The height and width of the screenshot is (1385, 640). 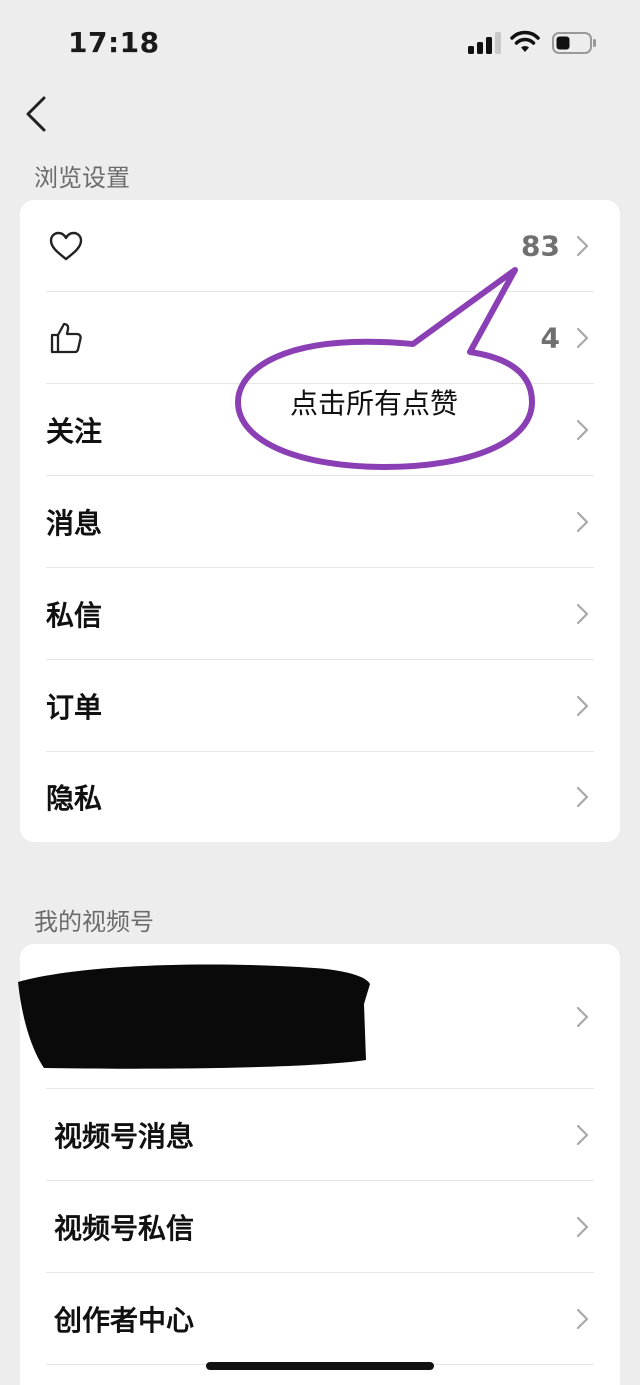 What do you see at coordinates (374, 403) in the screenshot?
I see `annotation-text: 点击所有点赞` at bounding box center [374, 403].